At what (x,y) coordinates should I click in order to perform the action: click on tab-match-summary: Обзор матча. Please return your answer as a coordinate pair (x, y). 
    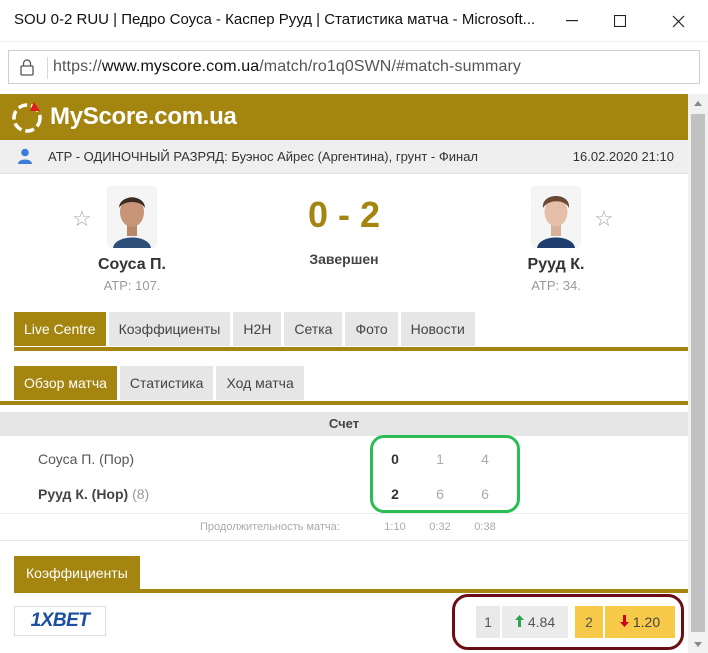
    Looking at the image, I should click on (65, 383).